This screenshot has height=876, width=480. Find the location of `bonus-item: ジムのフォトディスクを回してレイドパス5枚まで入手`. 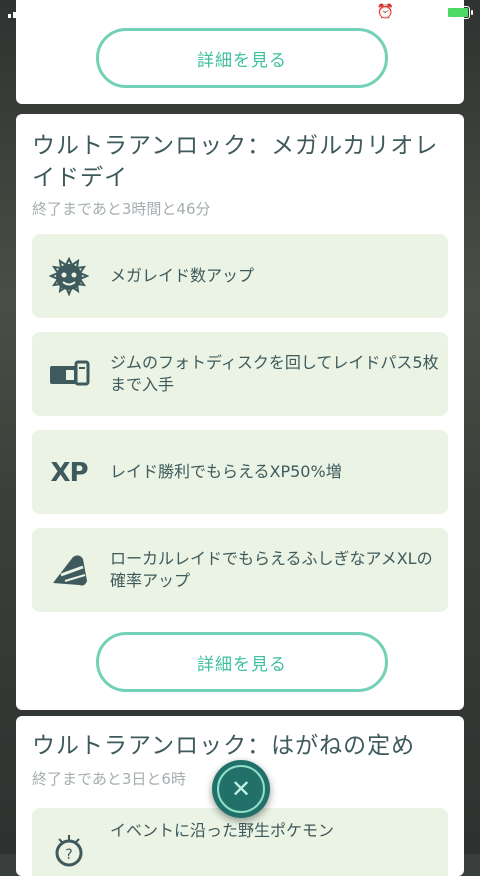

bonus-item: ジムのフォトディスクを回してレイドパス5枚まで入手 is located at coordinates (240, 374).